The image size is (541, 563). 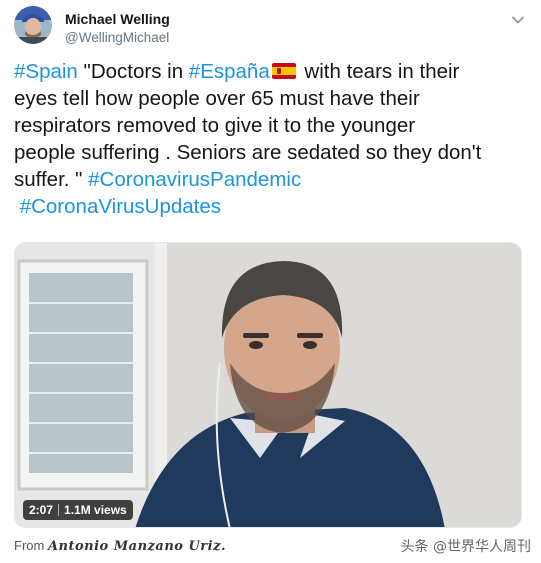 I want to click on tweet-text-fragment: with tears in their, so click(x=379, y=71).